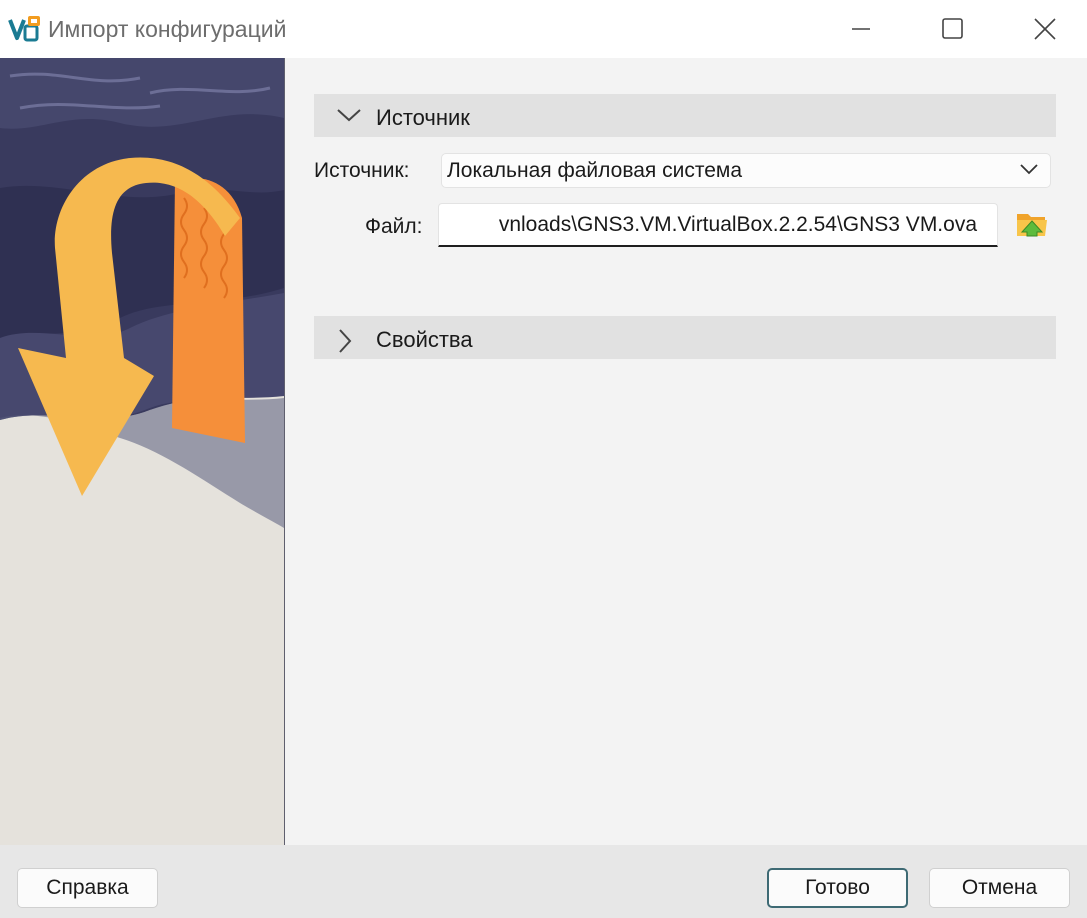 The image size is (1087, 918). I want to click on section-source-title: Источник, so click(423, 117).